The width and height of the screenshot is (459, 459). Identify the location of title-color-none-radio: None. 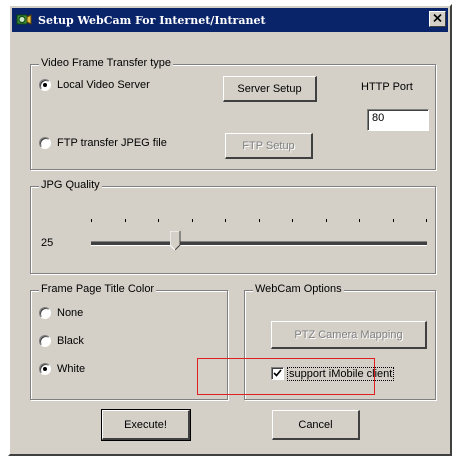
(61, 313).